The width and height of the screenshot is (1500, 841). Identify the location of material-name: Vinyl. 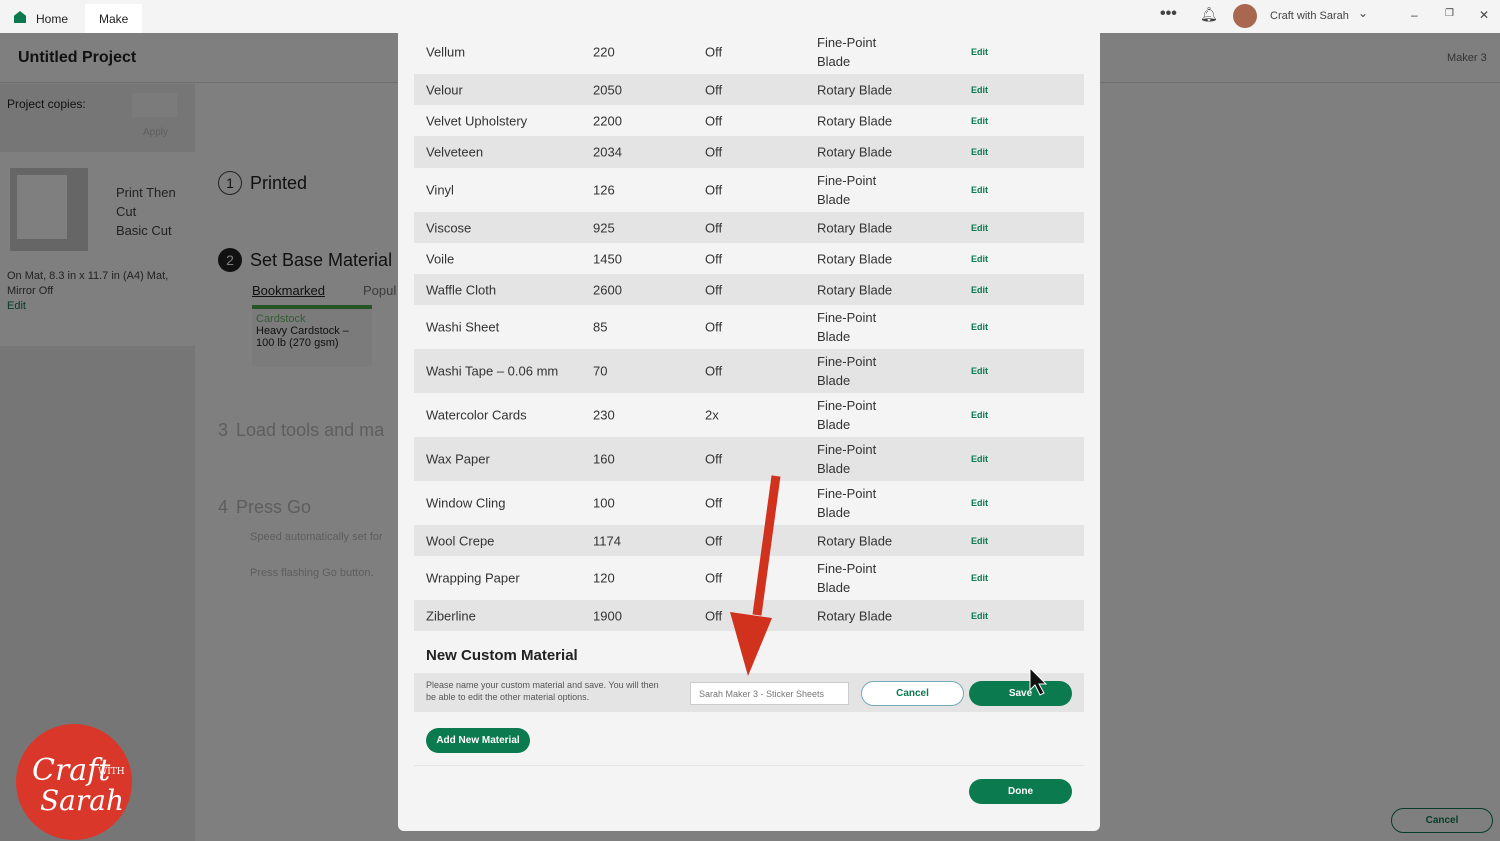
(440, 190).